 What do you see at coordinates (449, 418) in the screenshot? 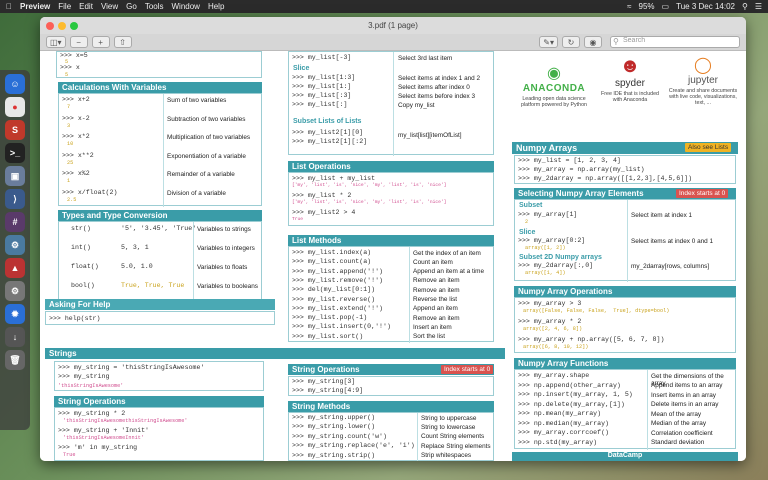
I see `description: String to uppercase` at bounding box center [449, 418].